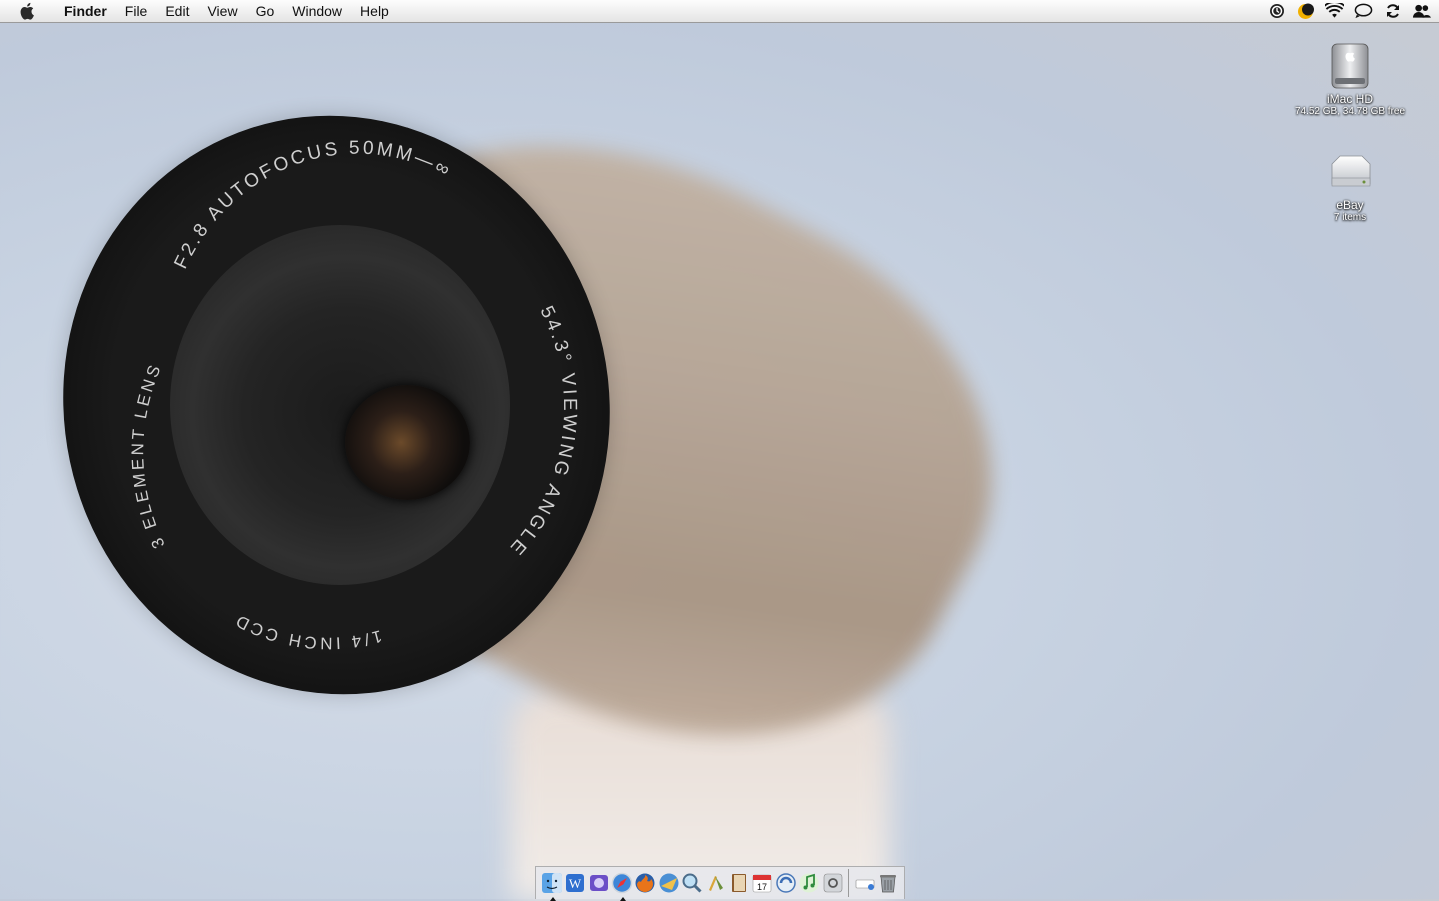 Image resolution: width=1439 pixels, height=901 pixels. What do you see at coordinates (136, 11) in the screenshot?
I see `menu-file: File` at bounding box center [136, 11].